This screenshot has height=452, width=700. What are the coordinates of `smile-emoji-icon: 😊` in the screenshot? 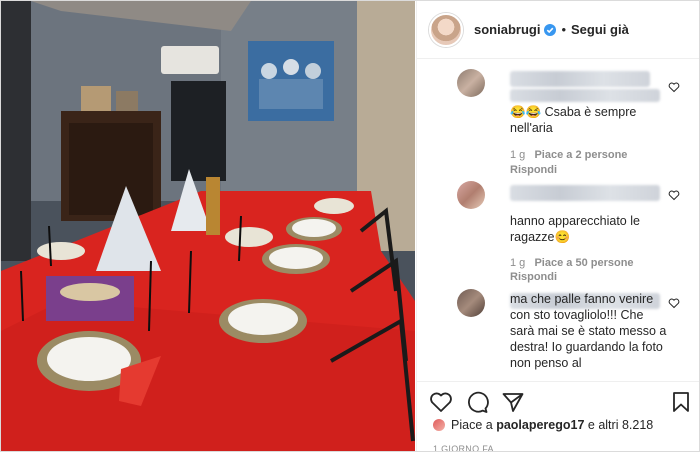 It's located at (562, 237).